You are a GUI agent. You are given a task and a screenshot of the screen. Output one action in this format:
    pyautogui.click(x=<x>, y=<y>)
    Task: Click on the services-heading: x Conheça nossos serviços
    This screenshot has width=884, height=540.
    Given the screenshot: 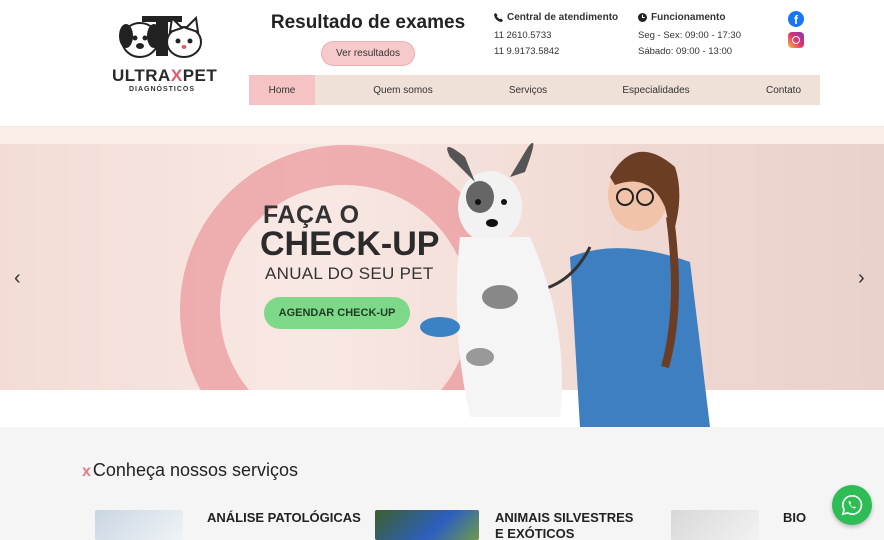 What is the action you would take?
    pyautogui.click(x=190, y=470)
    